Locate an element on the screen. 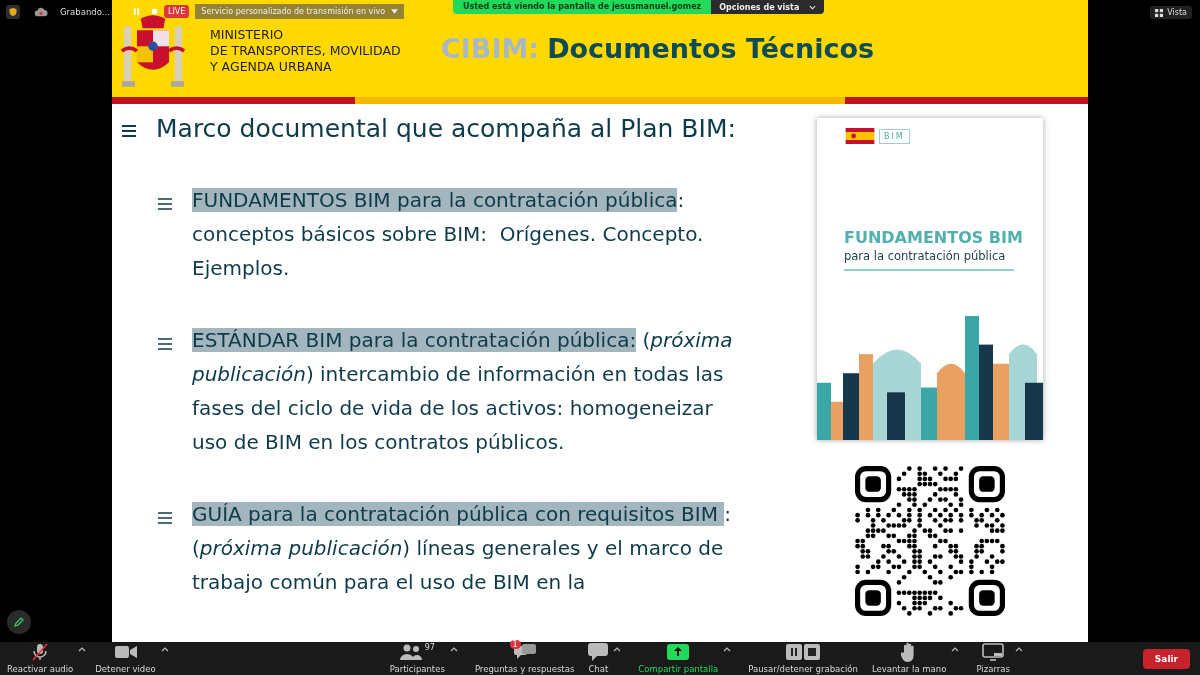 The height and width of the screenshot is (675, 1200). pencil-icon is located at coordinates (19, 622).